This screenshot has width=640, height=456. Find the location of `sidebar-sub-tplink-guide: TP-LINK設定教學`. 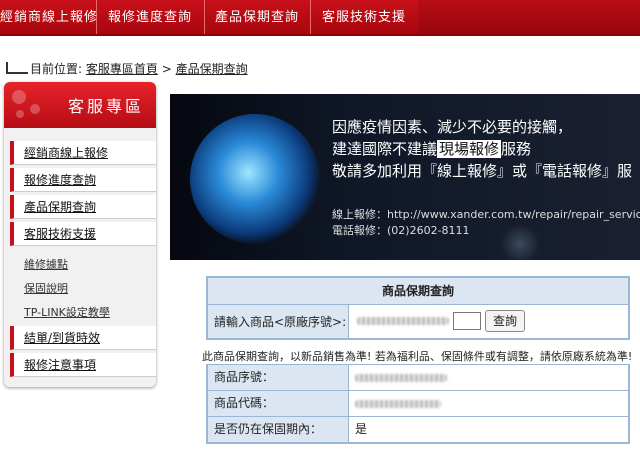

sidebar-sub-tplink-guide: TP-LINK設定教學 is located at coordinates (67, 312).